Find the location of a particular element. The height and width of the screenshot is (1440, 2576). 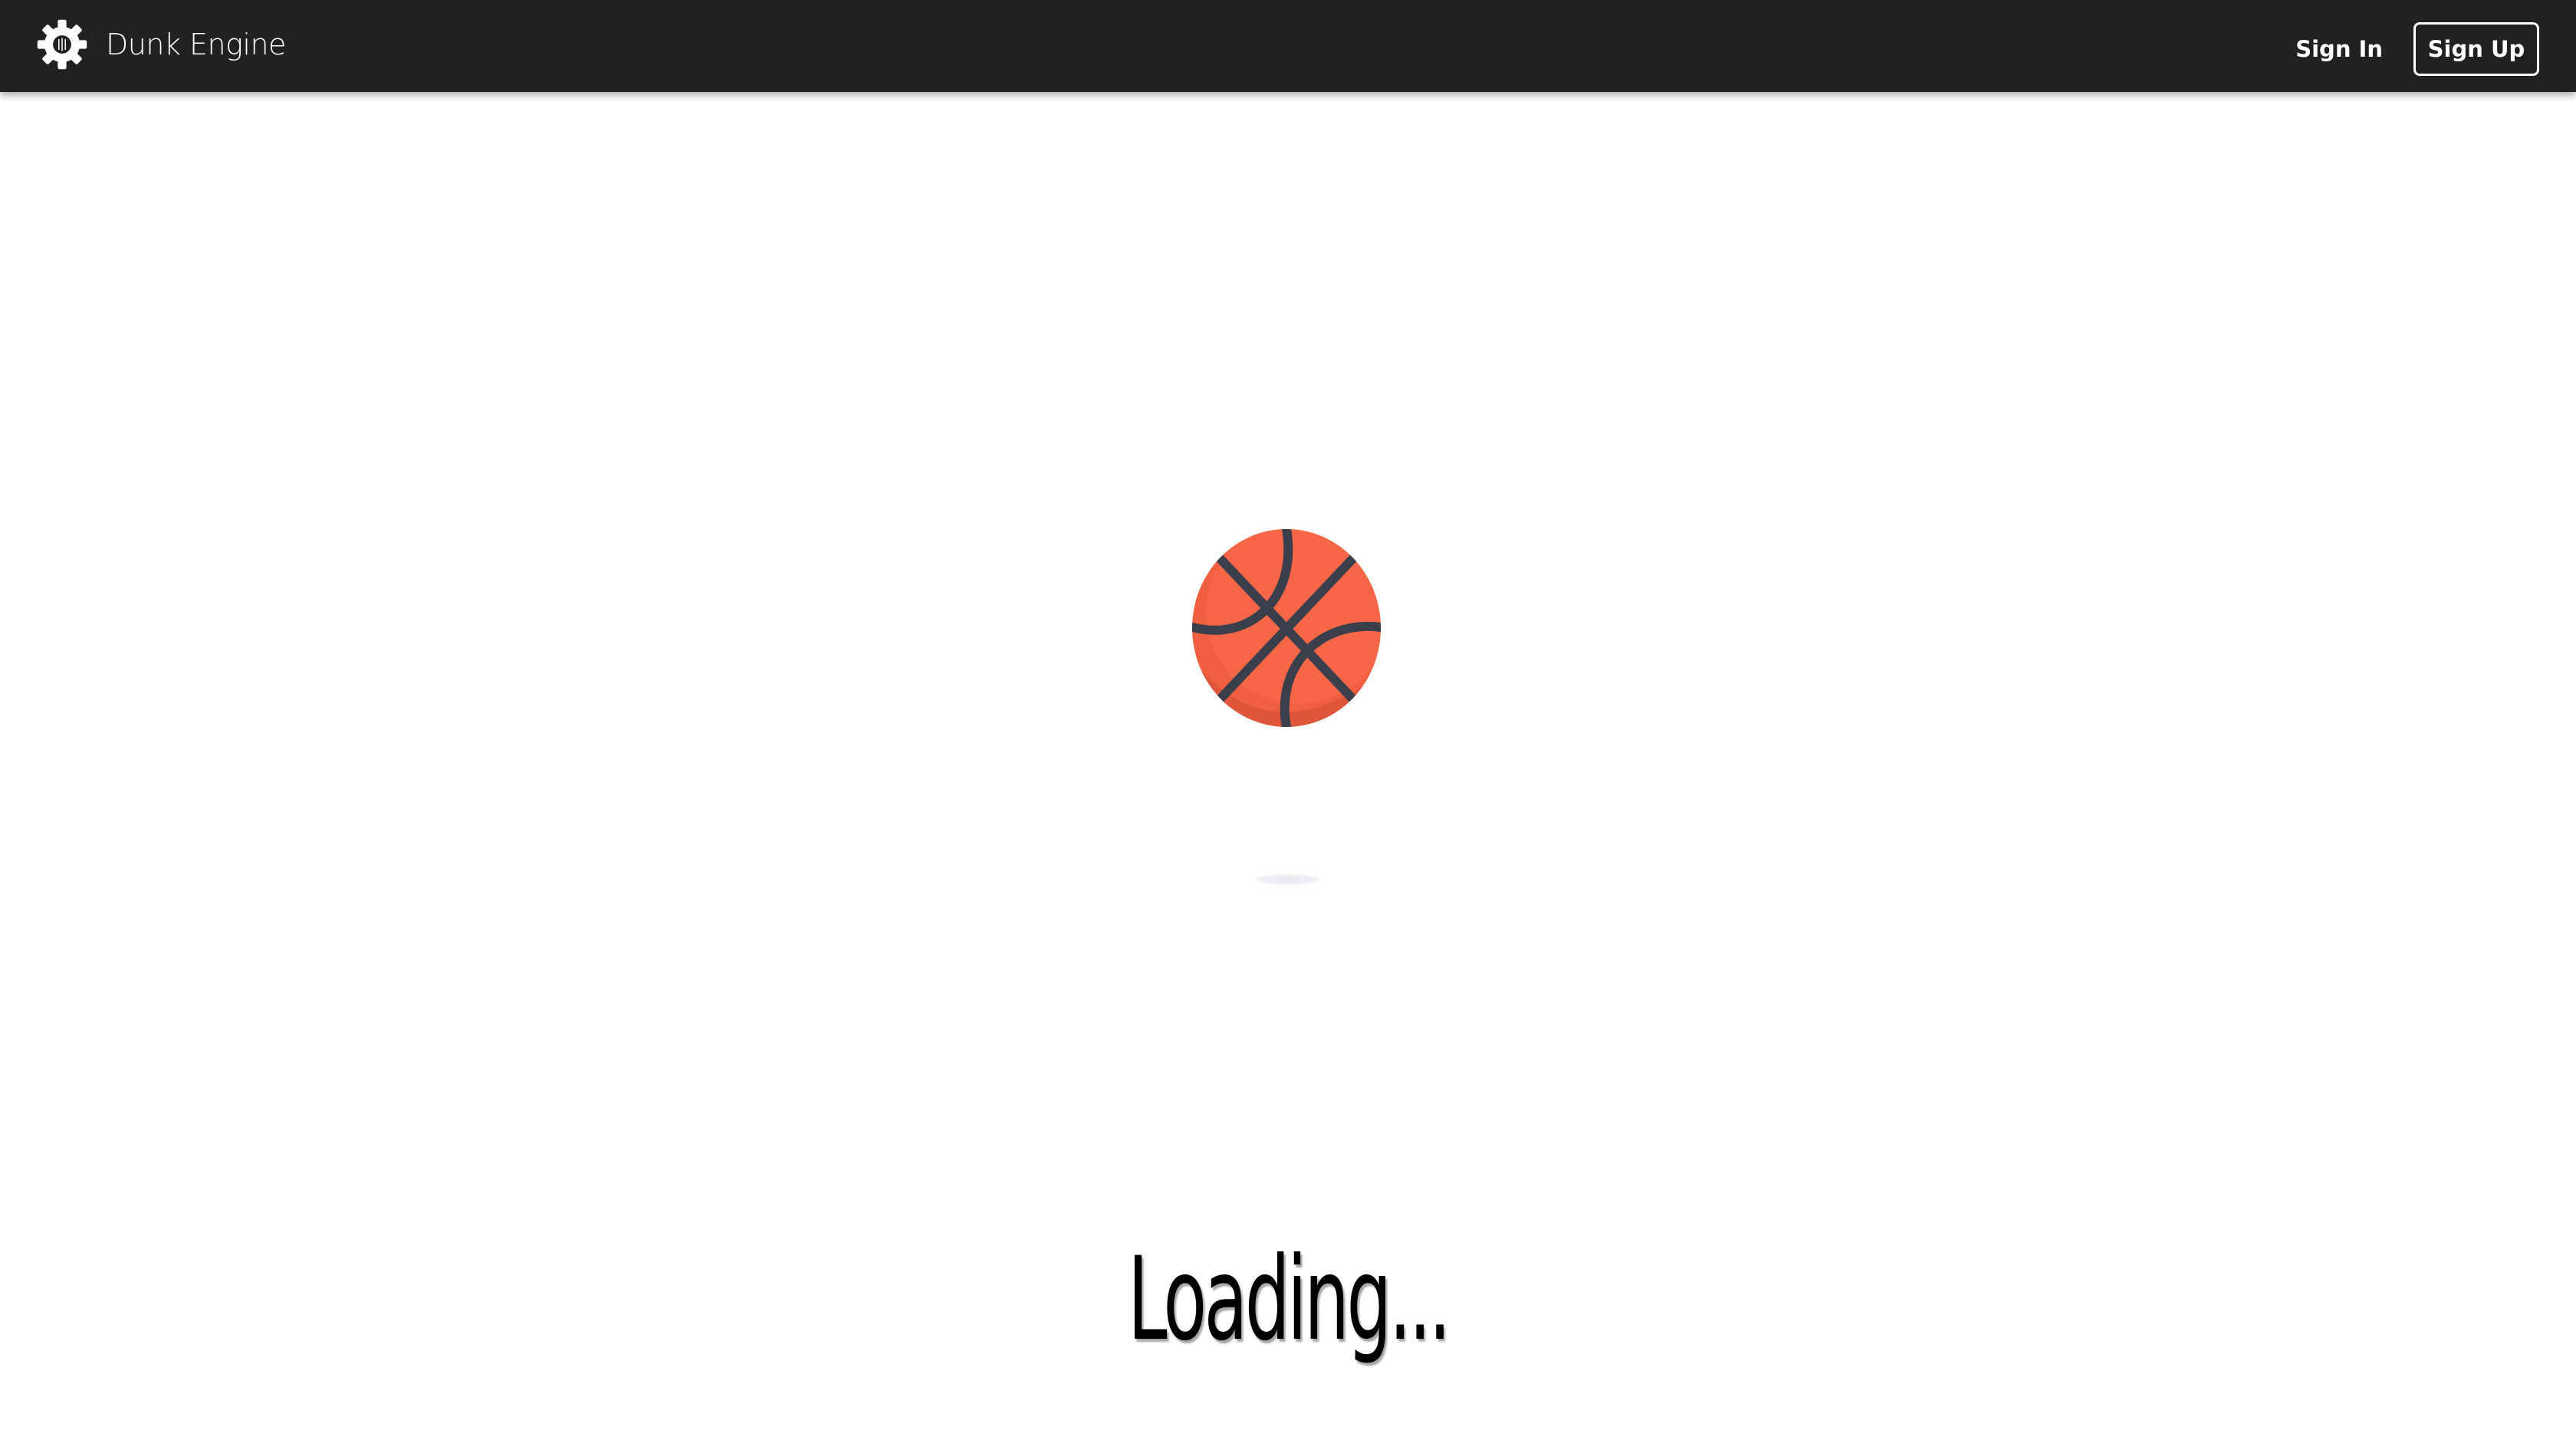

sign-in-link: Sign In is located at coordinates (2339, 49).